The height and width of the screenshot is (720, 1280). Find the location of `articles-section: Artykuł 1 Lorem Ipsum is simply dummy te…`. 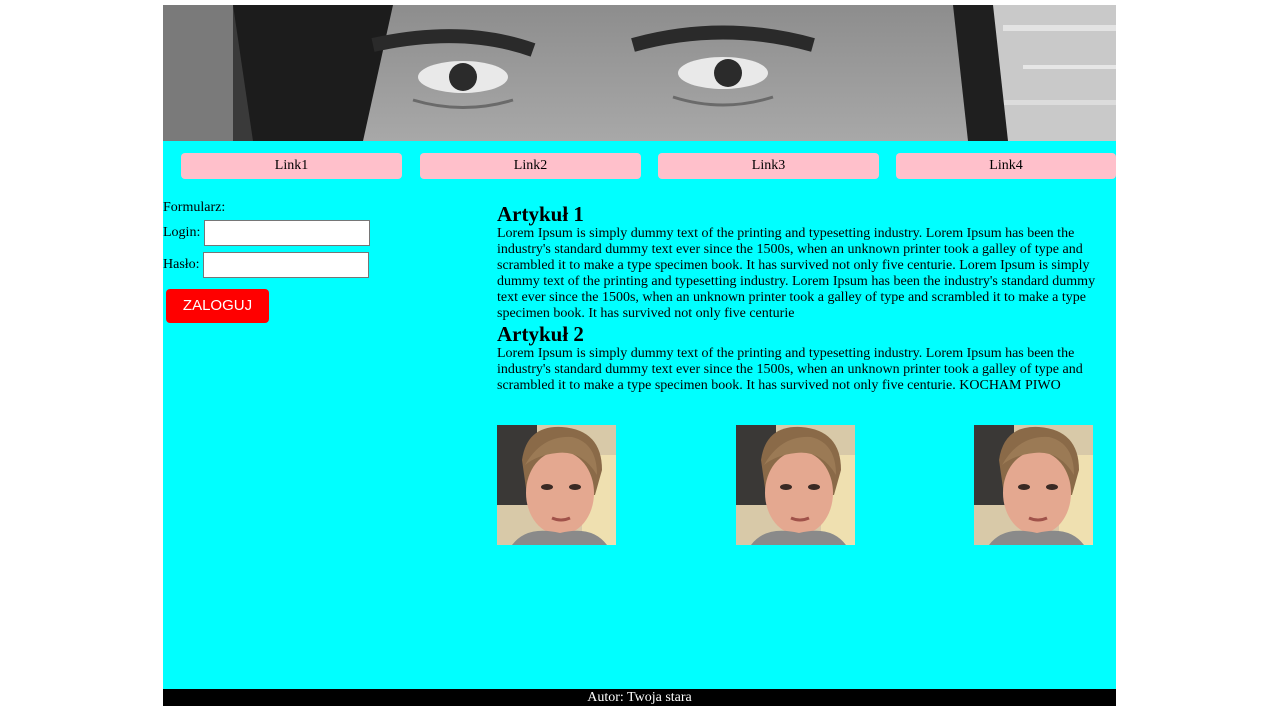

articles-section: Artykuł 1 Lorem Ipsum is simply dummy te… is located at coordinates (806, 298).